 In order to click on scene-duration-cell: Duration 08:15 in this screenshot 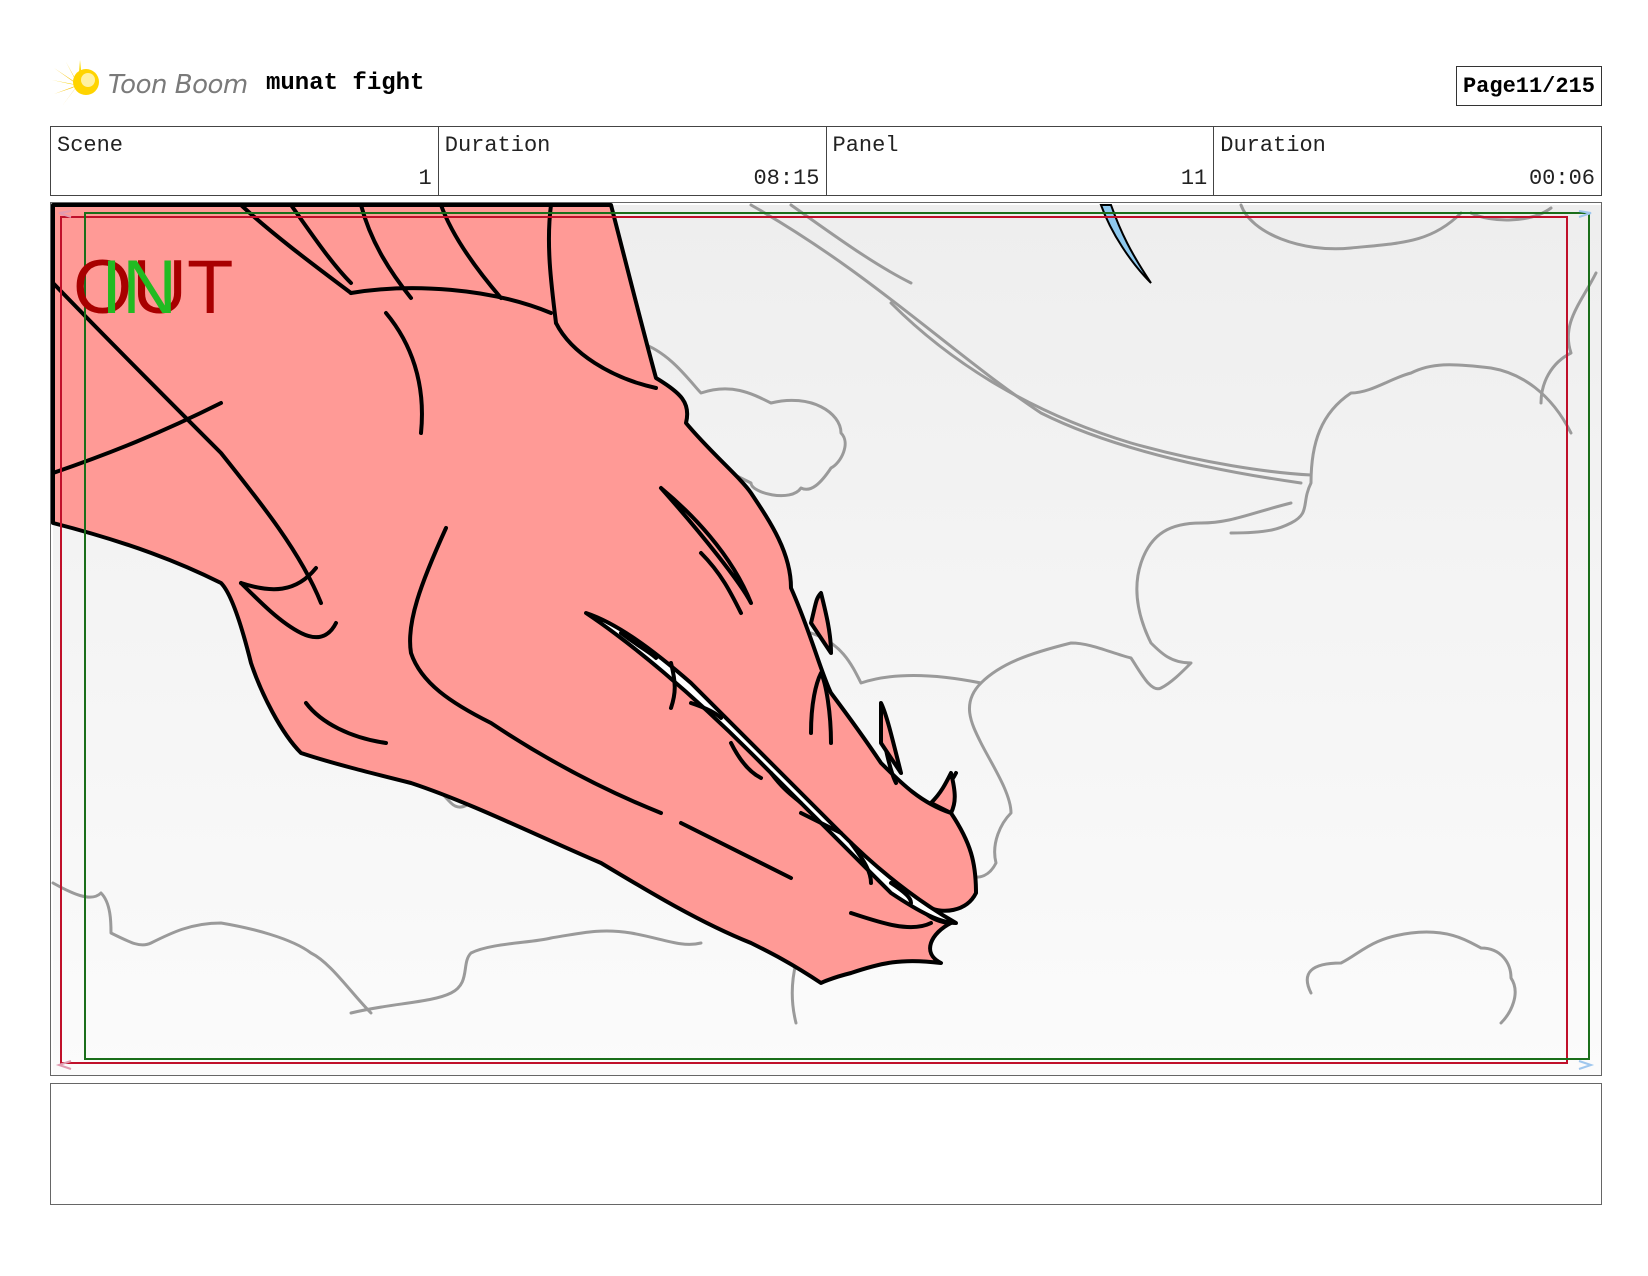, I will do `click(633, 161)`.